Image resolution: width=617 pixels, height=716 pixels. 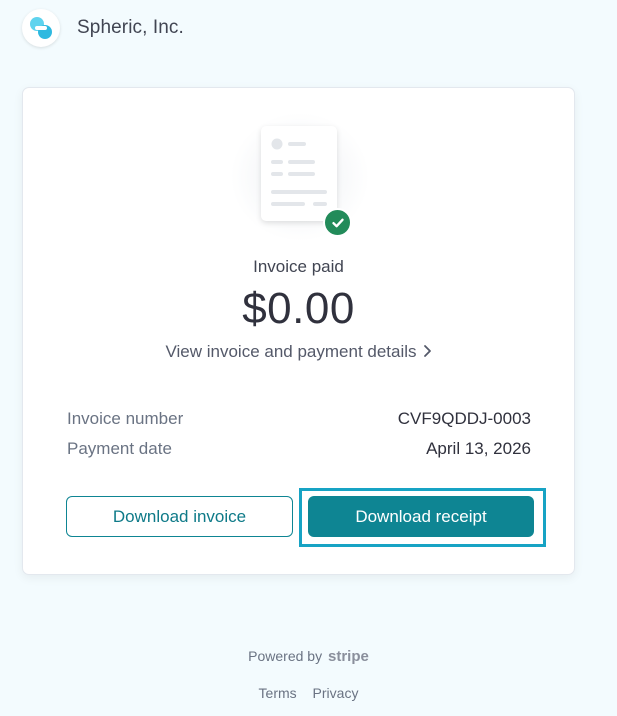 I want to click on stripe-logo: stripe, so click(x=348, y=656).